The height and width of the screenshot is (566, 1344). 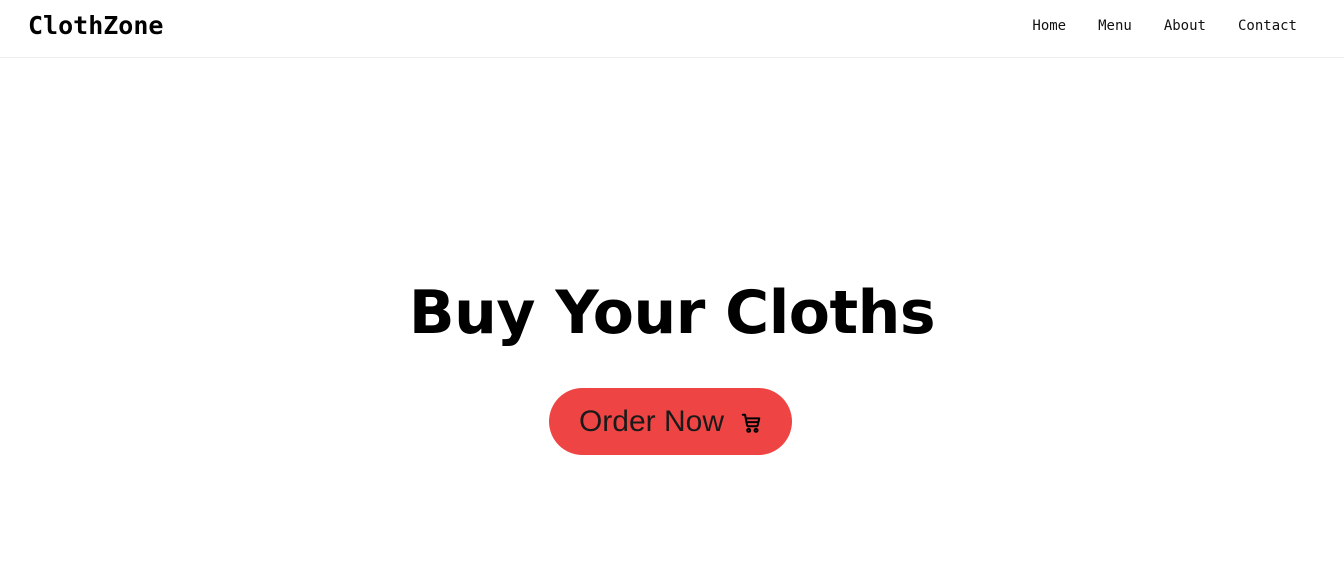 I want to click on cart-icon, so click(x=751, y=423).